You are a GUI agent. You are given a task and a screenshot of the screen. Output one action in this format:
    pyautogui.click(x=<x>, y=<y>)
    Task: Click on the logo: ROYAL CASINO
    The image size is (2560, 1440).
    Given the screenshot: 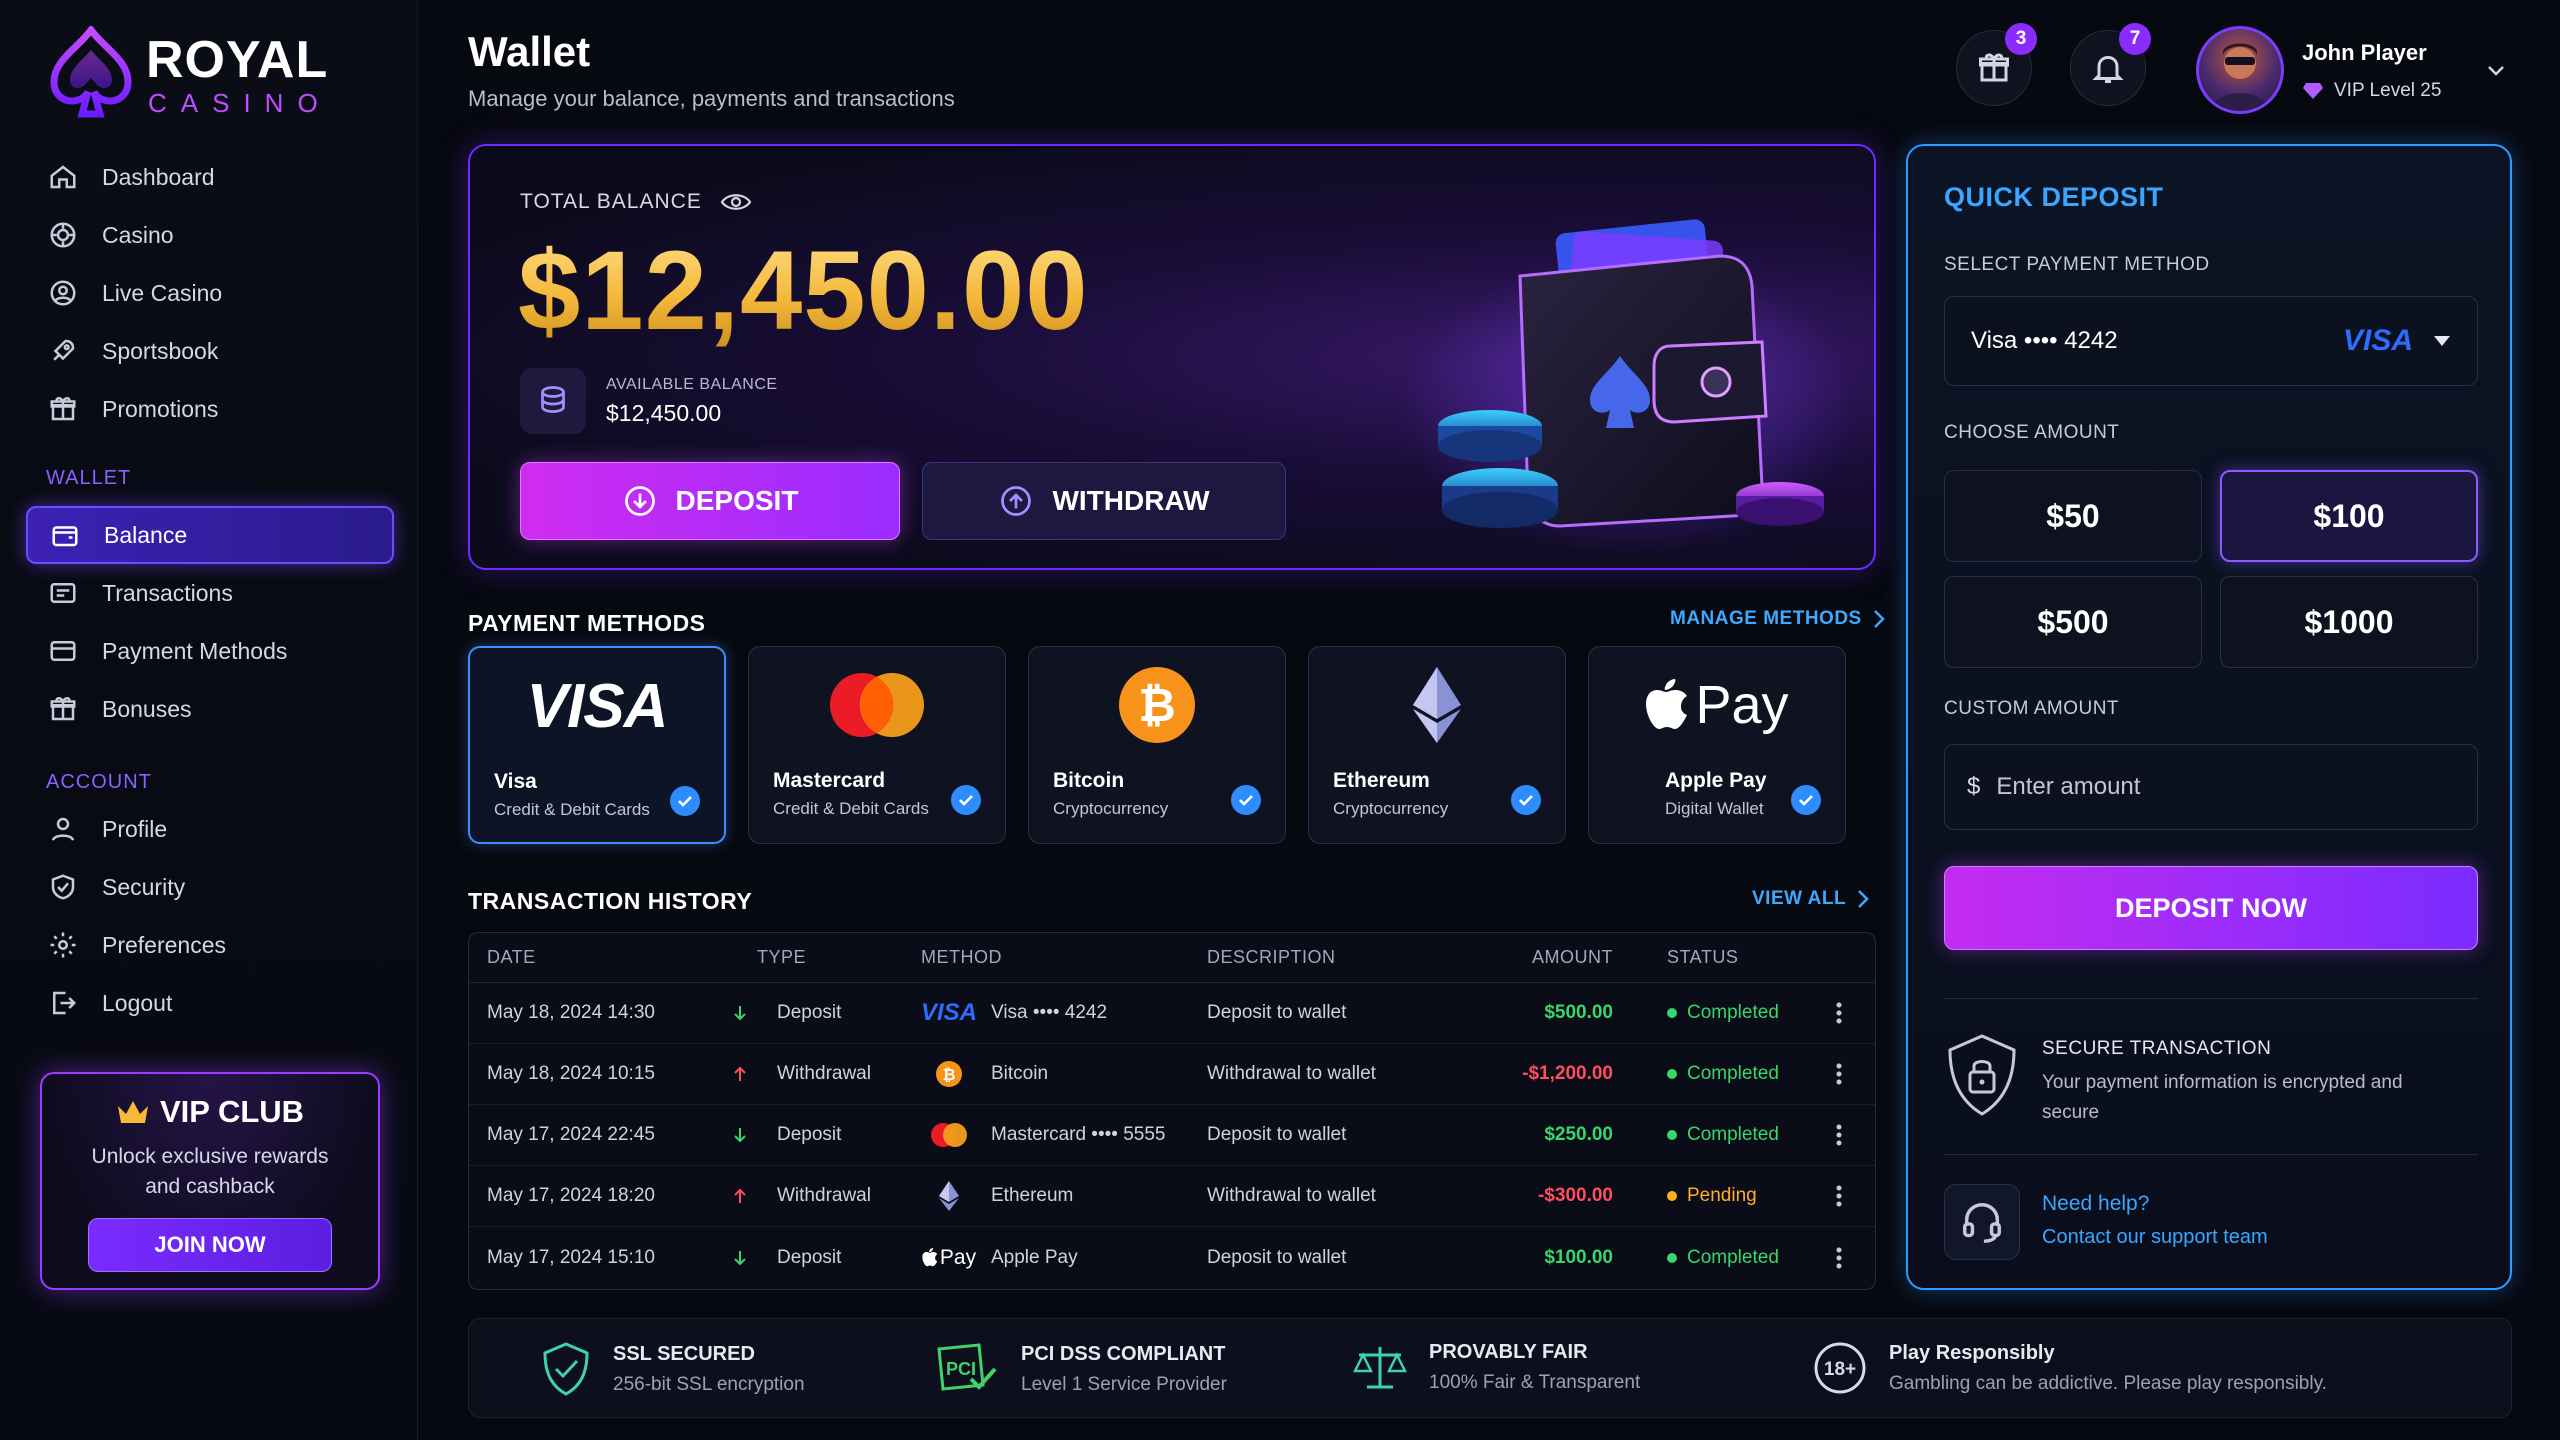 What is the action you would take?
    pyautogui.click(x=191, y=74)
    